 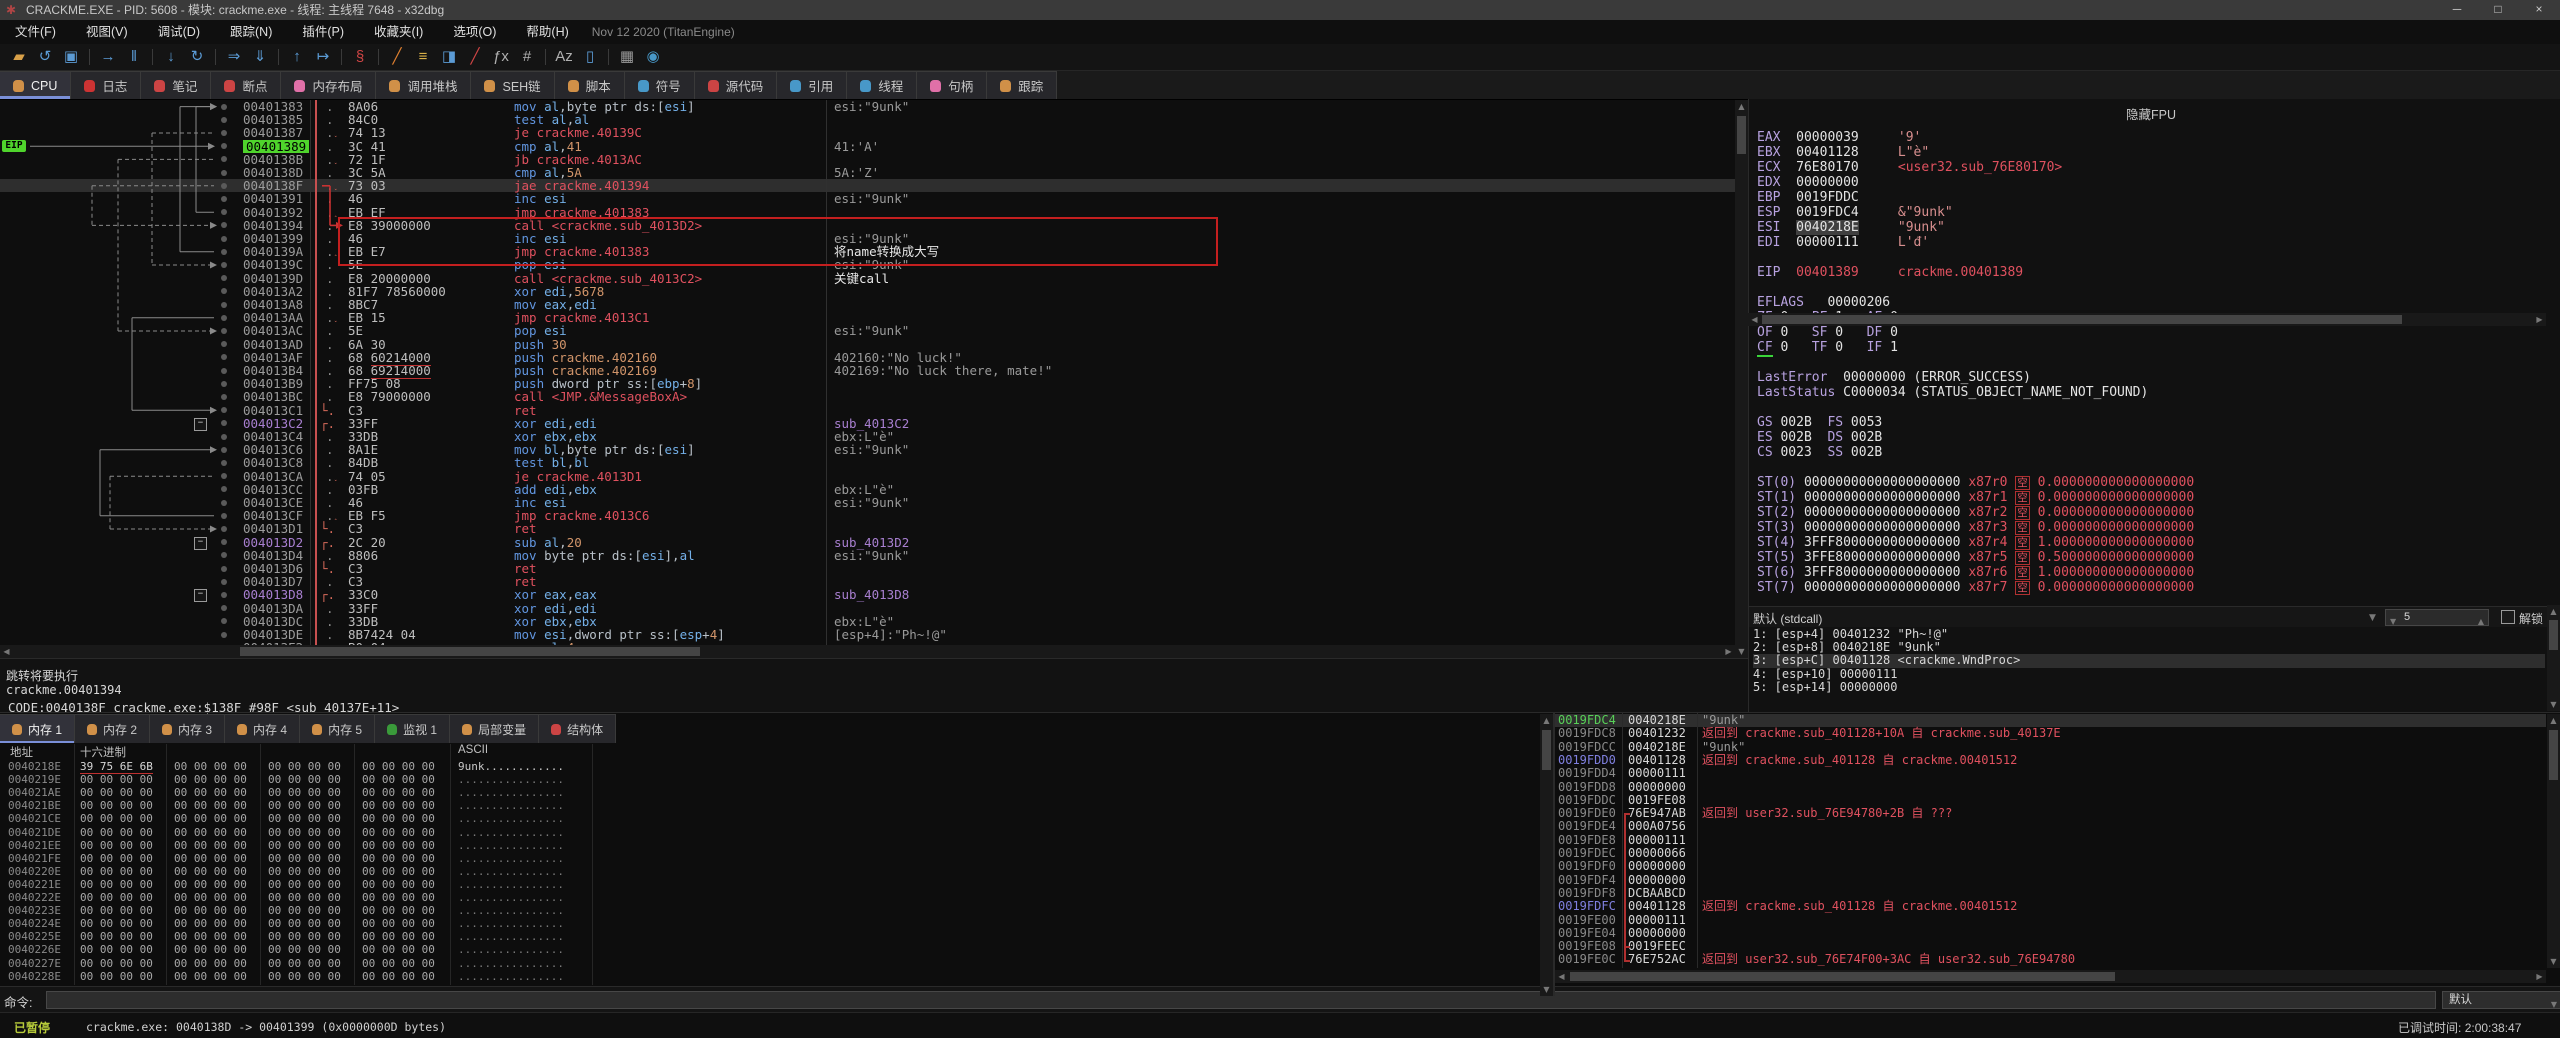 I want to click on menu-item: 插件(P), so click(x=323, y=32).